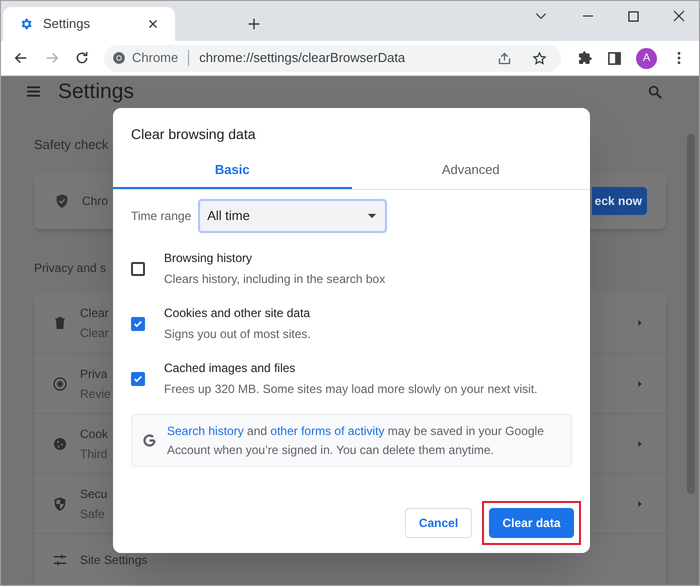 This screenshot has height=586, width=700. What do you see at coordinates (94, 454) in the screenshot?
I see `row-subtitle: Third` at bounding box center [94, 454].